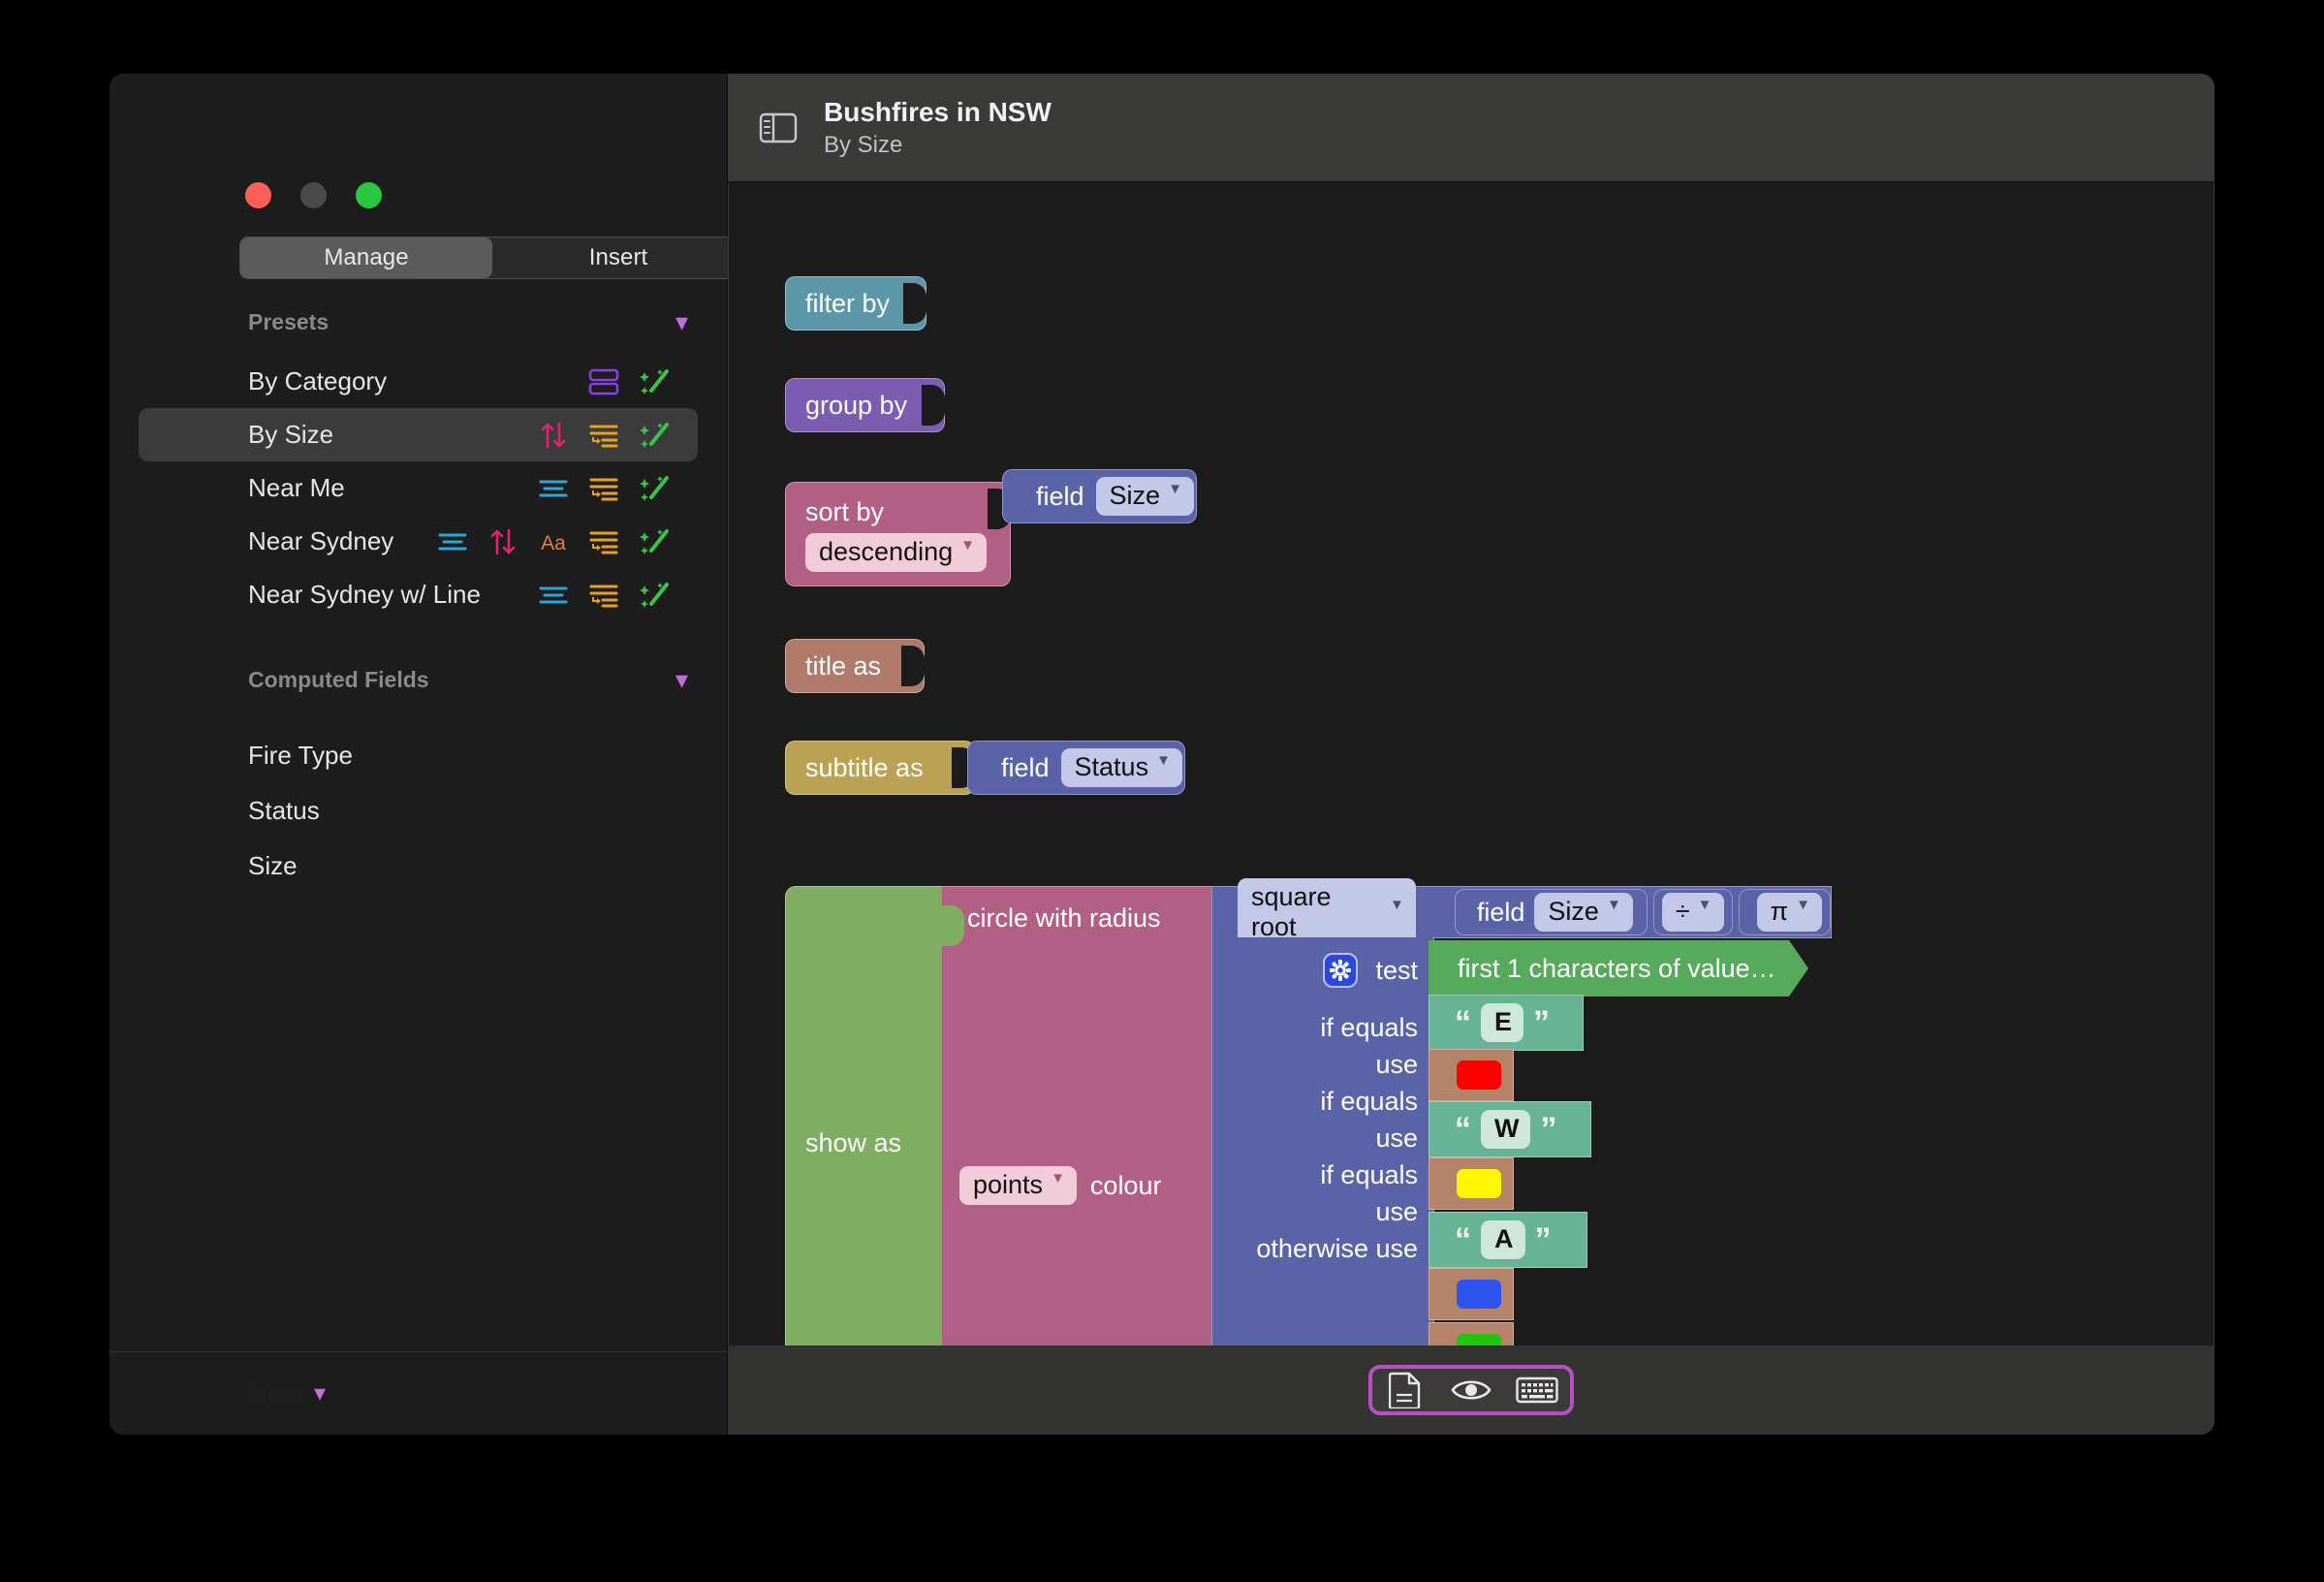  I want to click on row-label-otherwise-use: otherwise use, so click(1337, 1248).